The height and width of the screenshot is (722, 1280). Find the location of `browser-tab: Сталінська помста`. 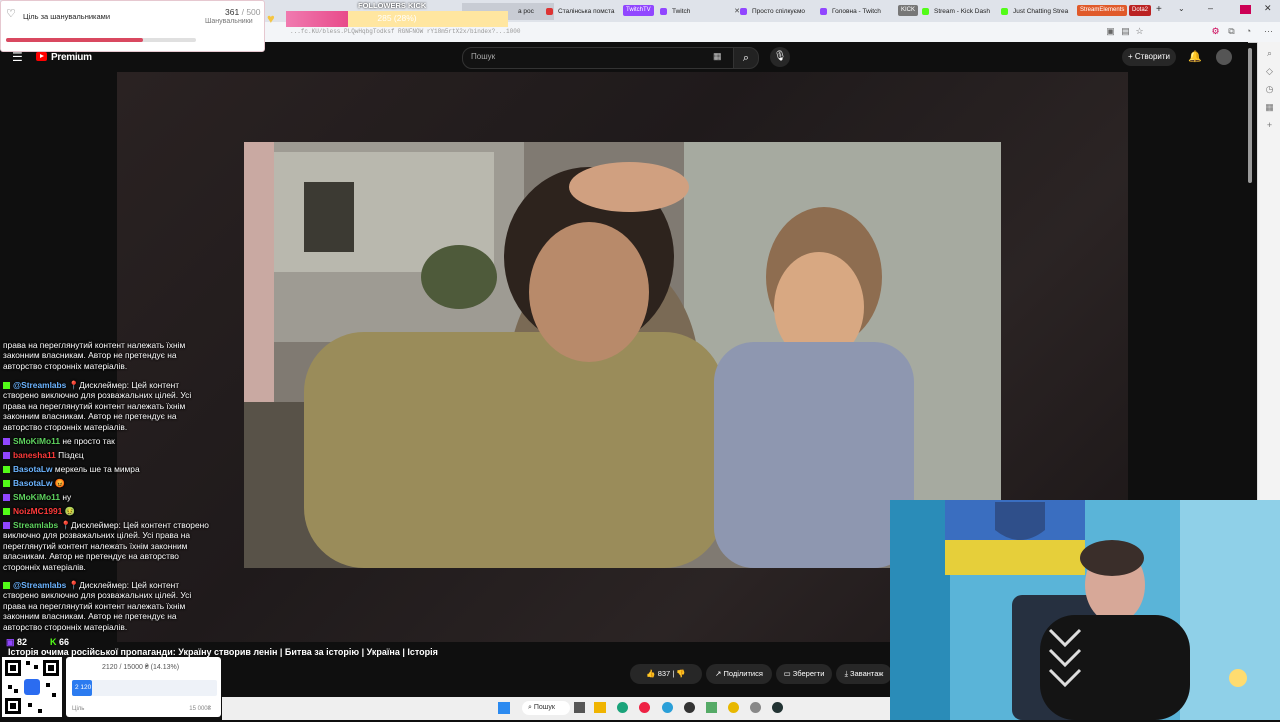

browser-tab: Сталінська помста is located at coordinates (587, 11).